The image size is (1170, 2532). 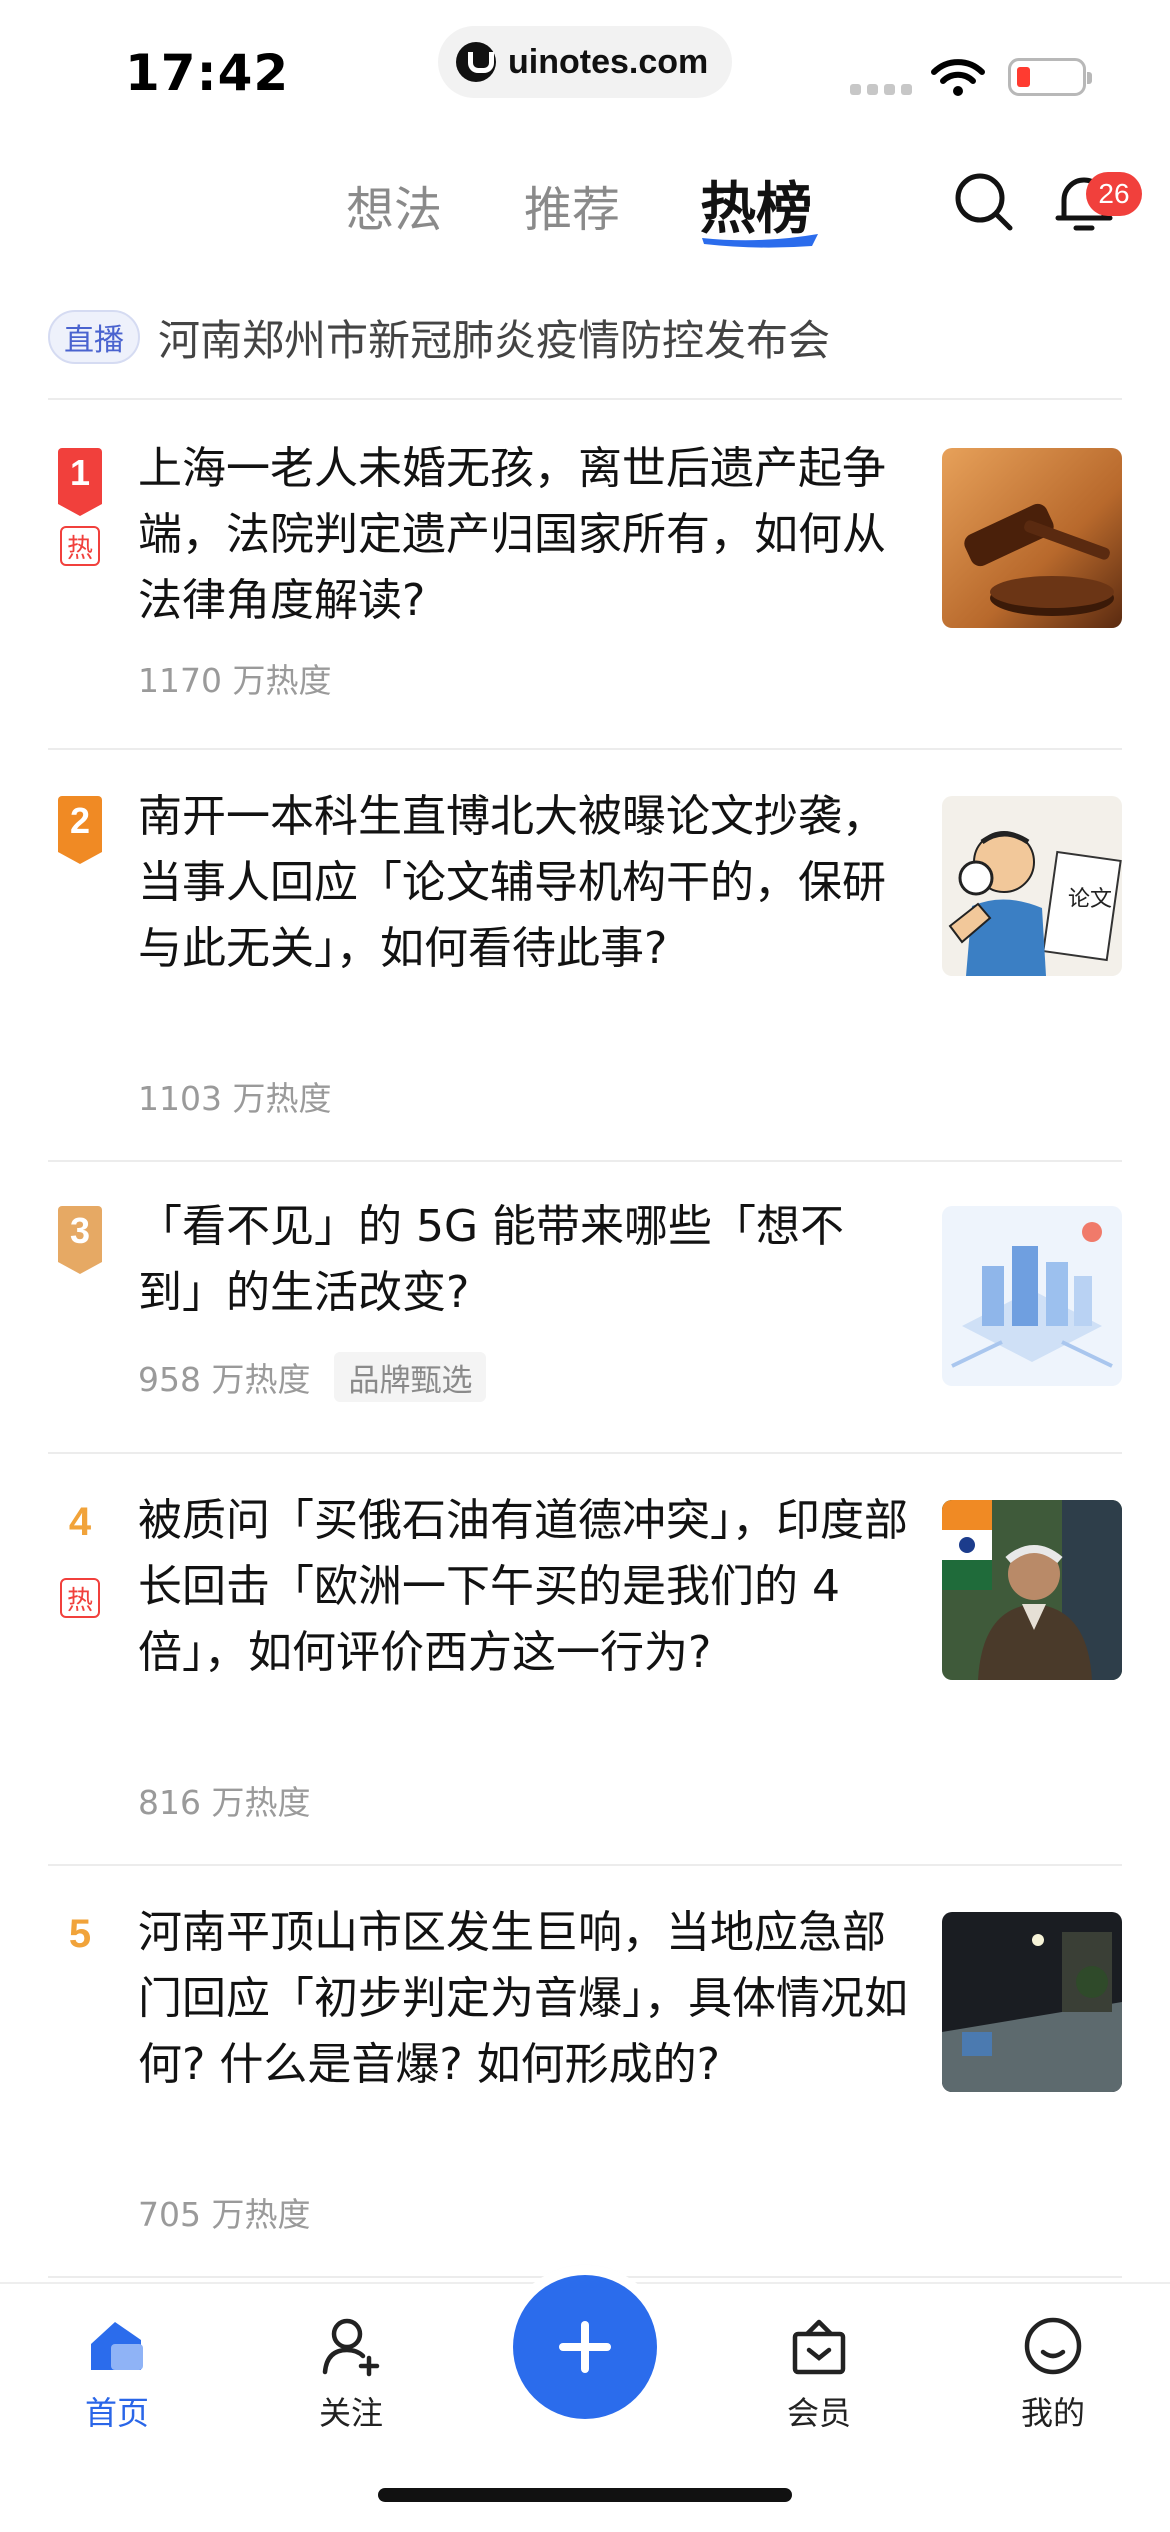 What do you see at coordinates (117, 2374) in the screenshot?
I see `tab-home: 首页` at bounding box center [117, 2374].